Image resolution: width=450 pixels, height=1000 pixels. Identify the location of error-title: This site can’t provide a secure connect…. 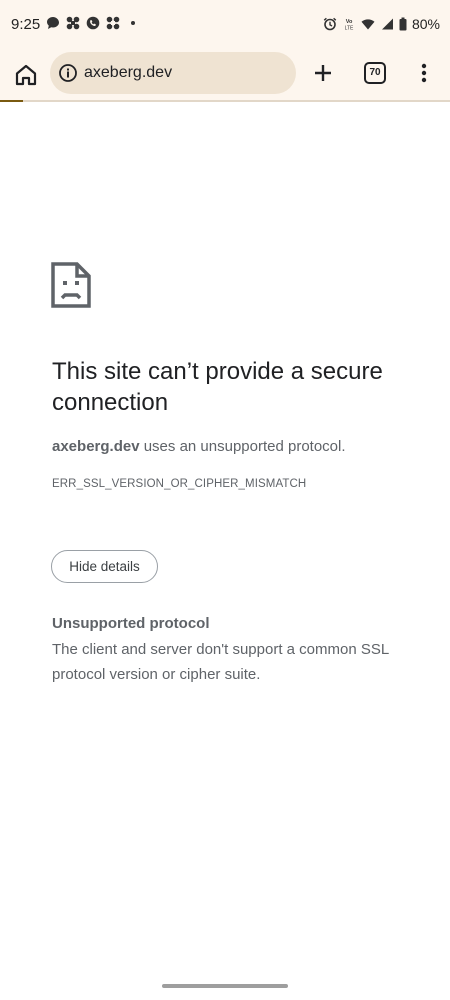
(217, 387).